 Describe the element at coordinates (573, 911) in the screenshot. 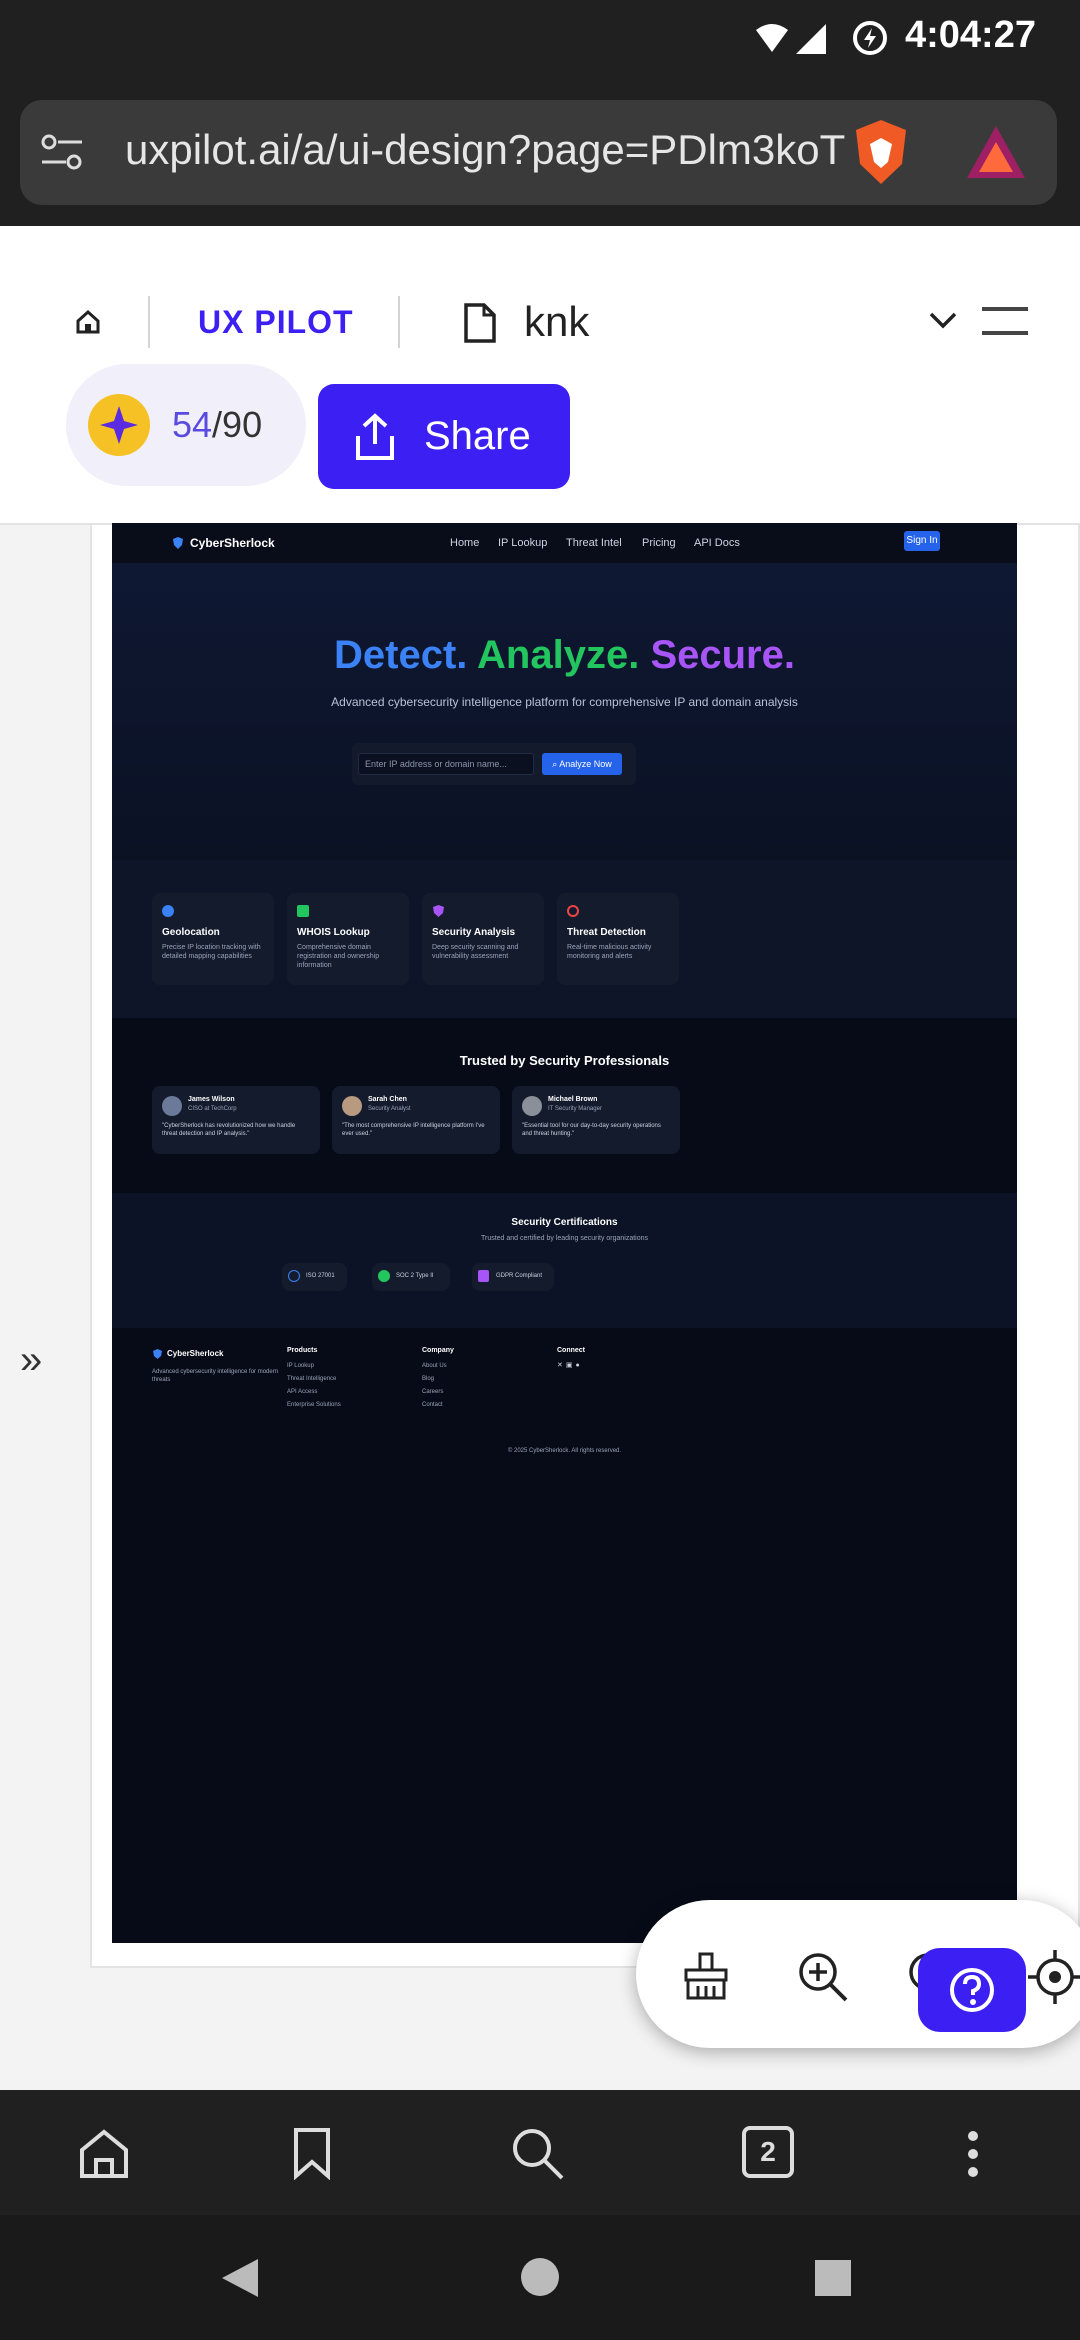

I see `bug-icon` at that location.